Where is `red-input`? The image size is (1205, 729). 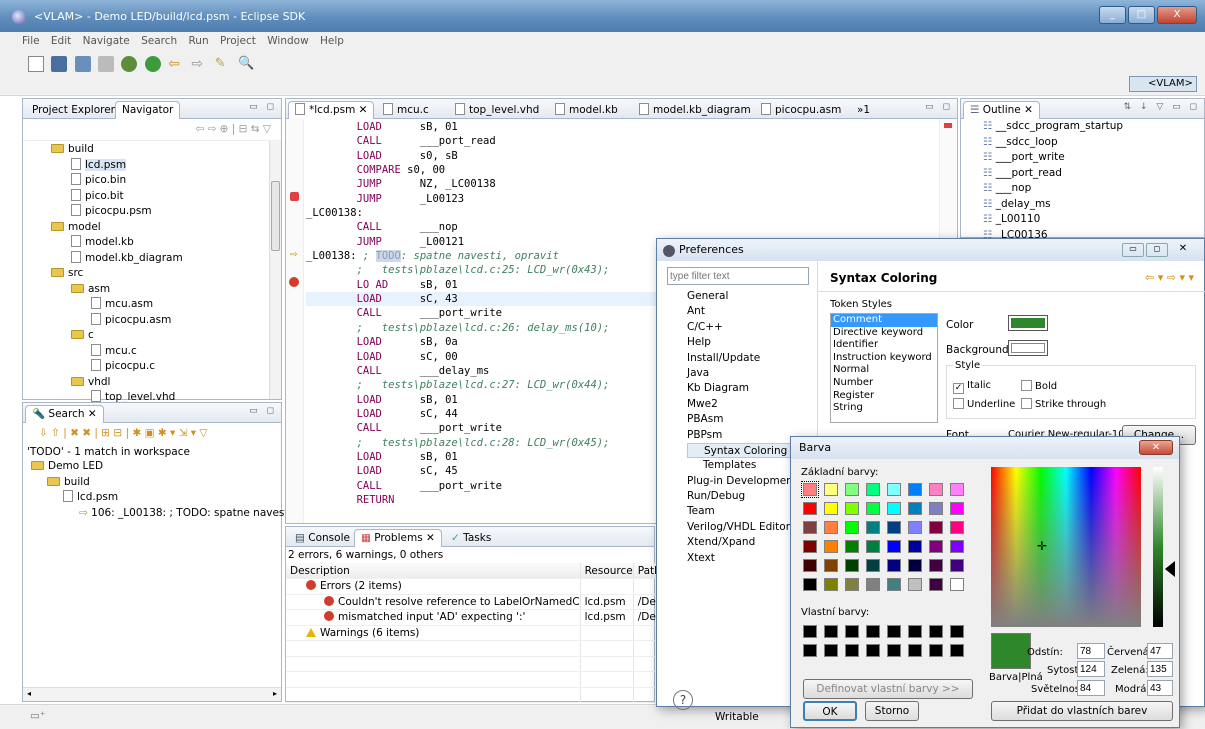 red-input is located at coordinates (1160, 651).